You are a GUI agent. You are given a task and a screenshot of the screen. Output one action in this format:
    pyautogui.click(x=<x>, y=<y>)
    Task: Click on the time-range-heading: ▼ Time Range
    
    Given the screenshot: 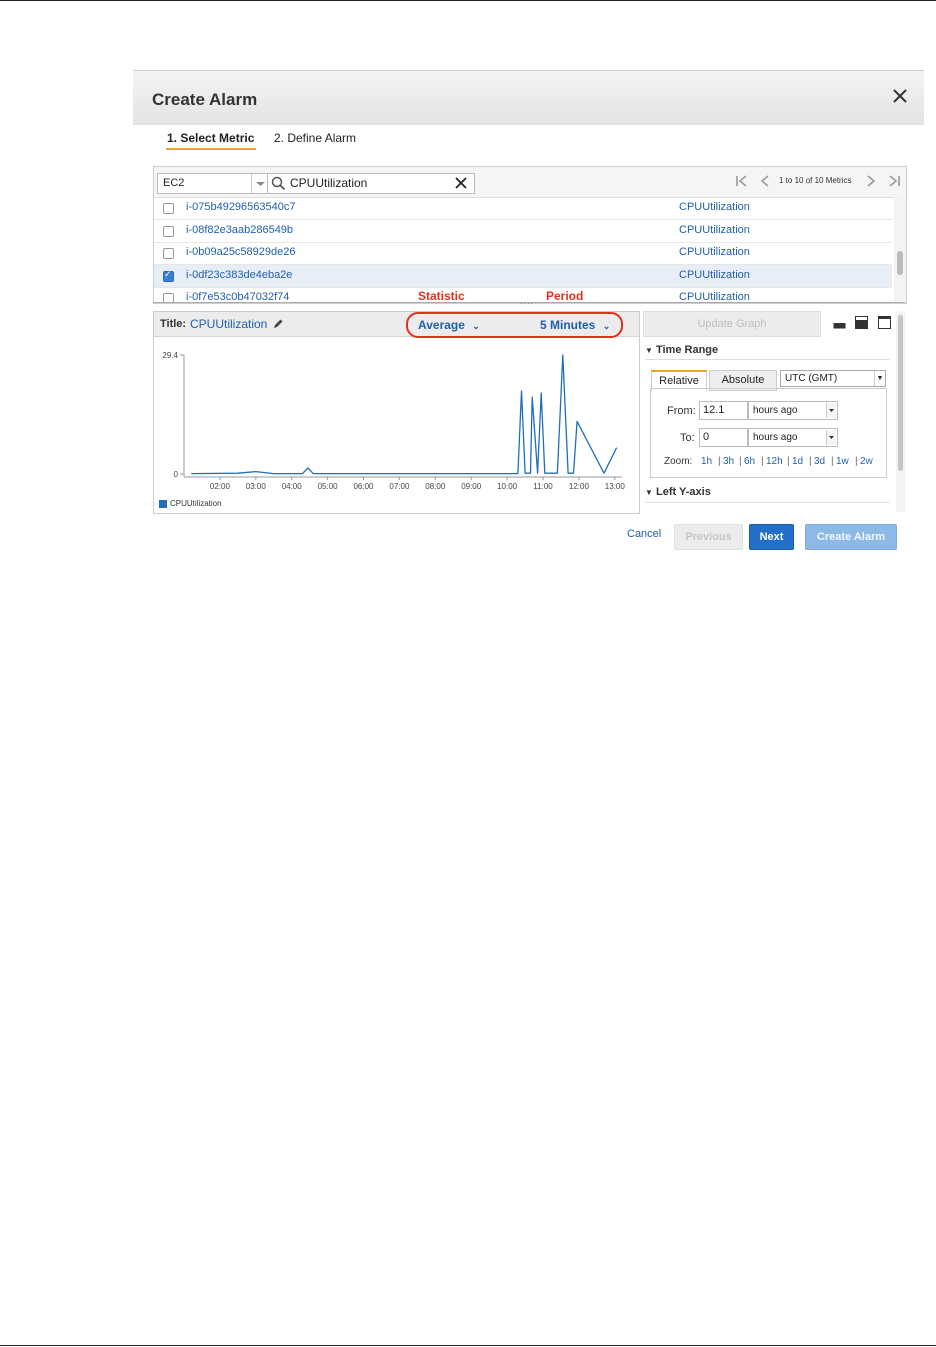 What is the action you would take?
    pyautogui.click(x=681, y=350)
    